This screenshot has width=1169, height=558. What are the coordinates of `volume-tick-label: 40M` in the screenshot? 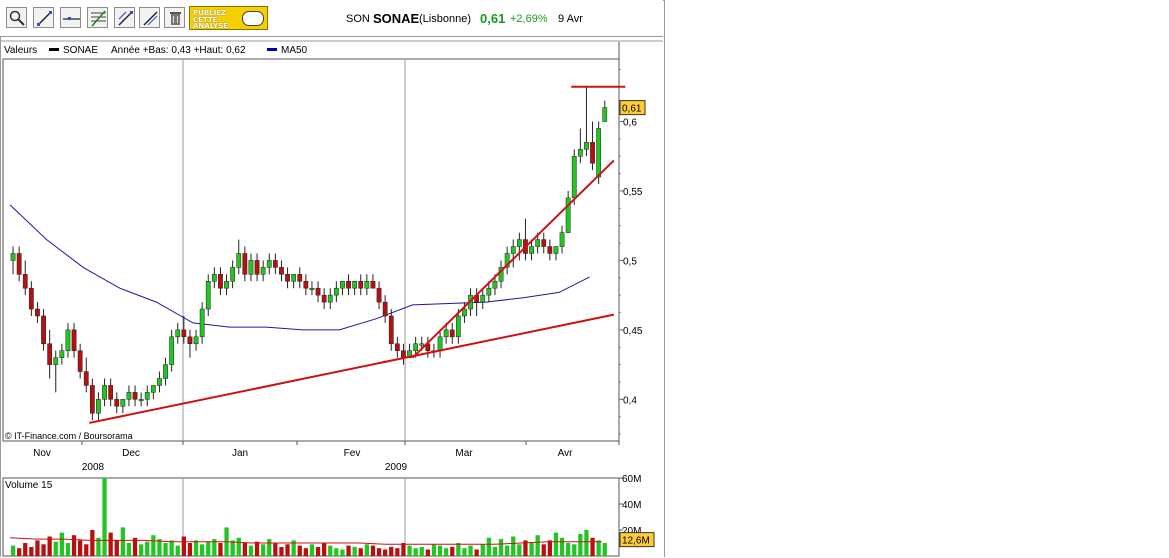 It's located at (631, 505).